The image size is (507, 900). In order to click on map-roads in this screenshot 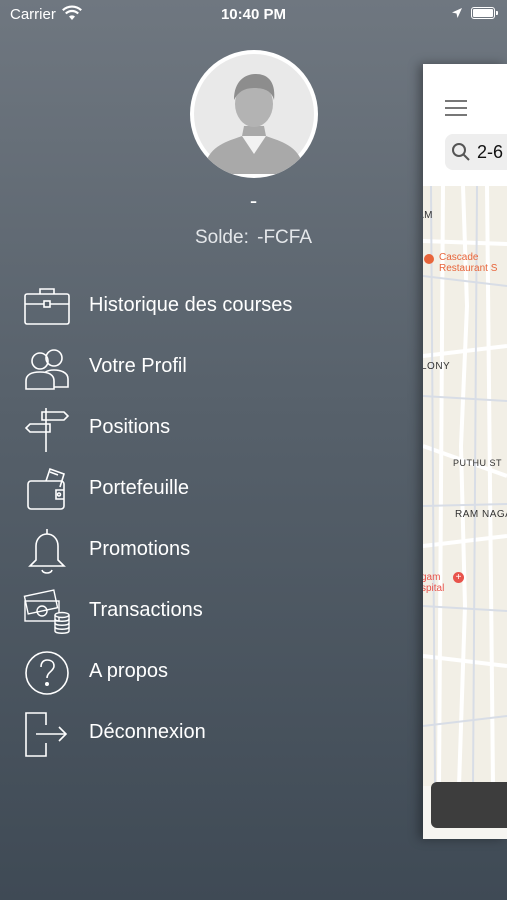, I will do `click(465, 486)`.